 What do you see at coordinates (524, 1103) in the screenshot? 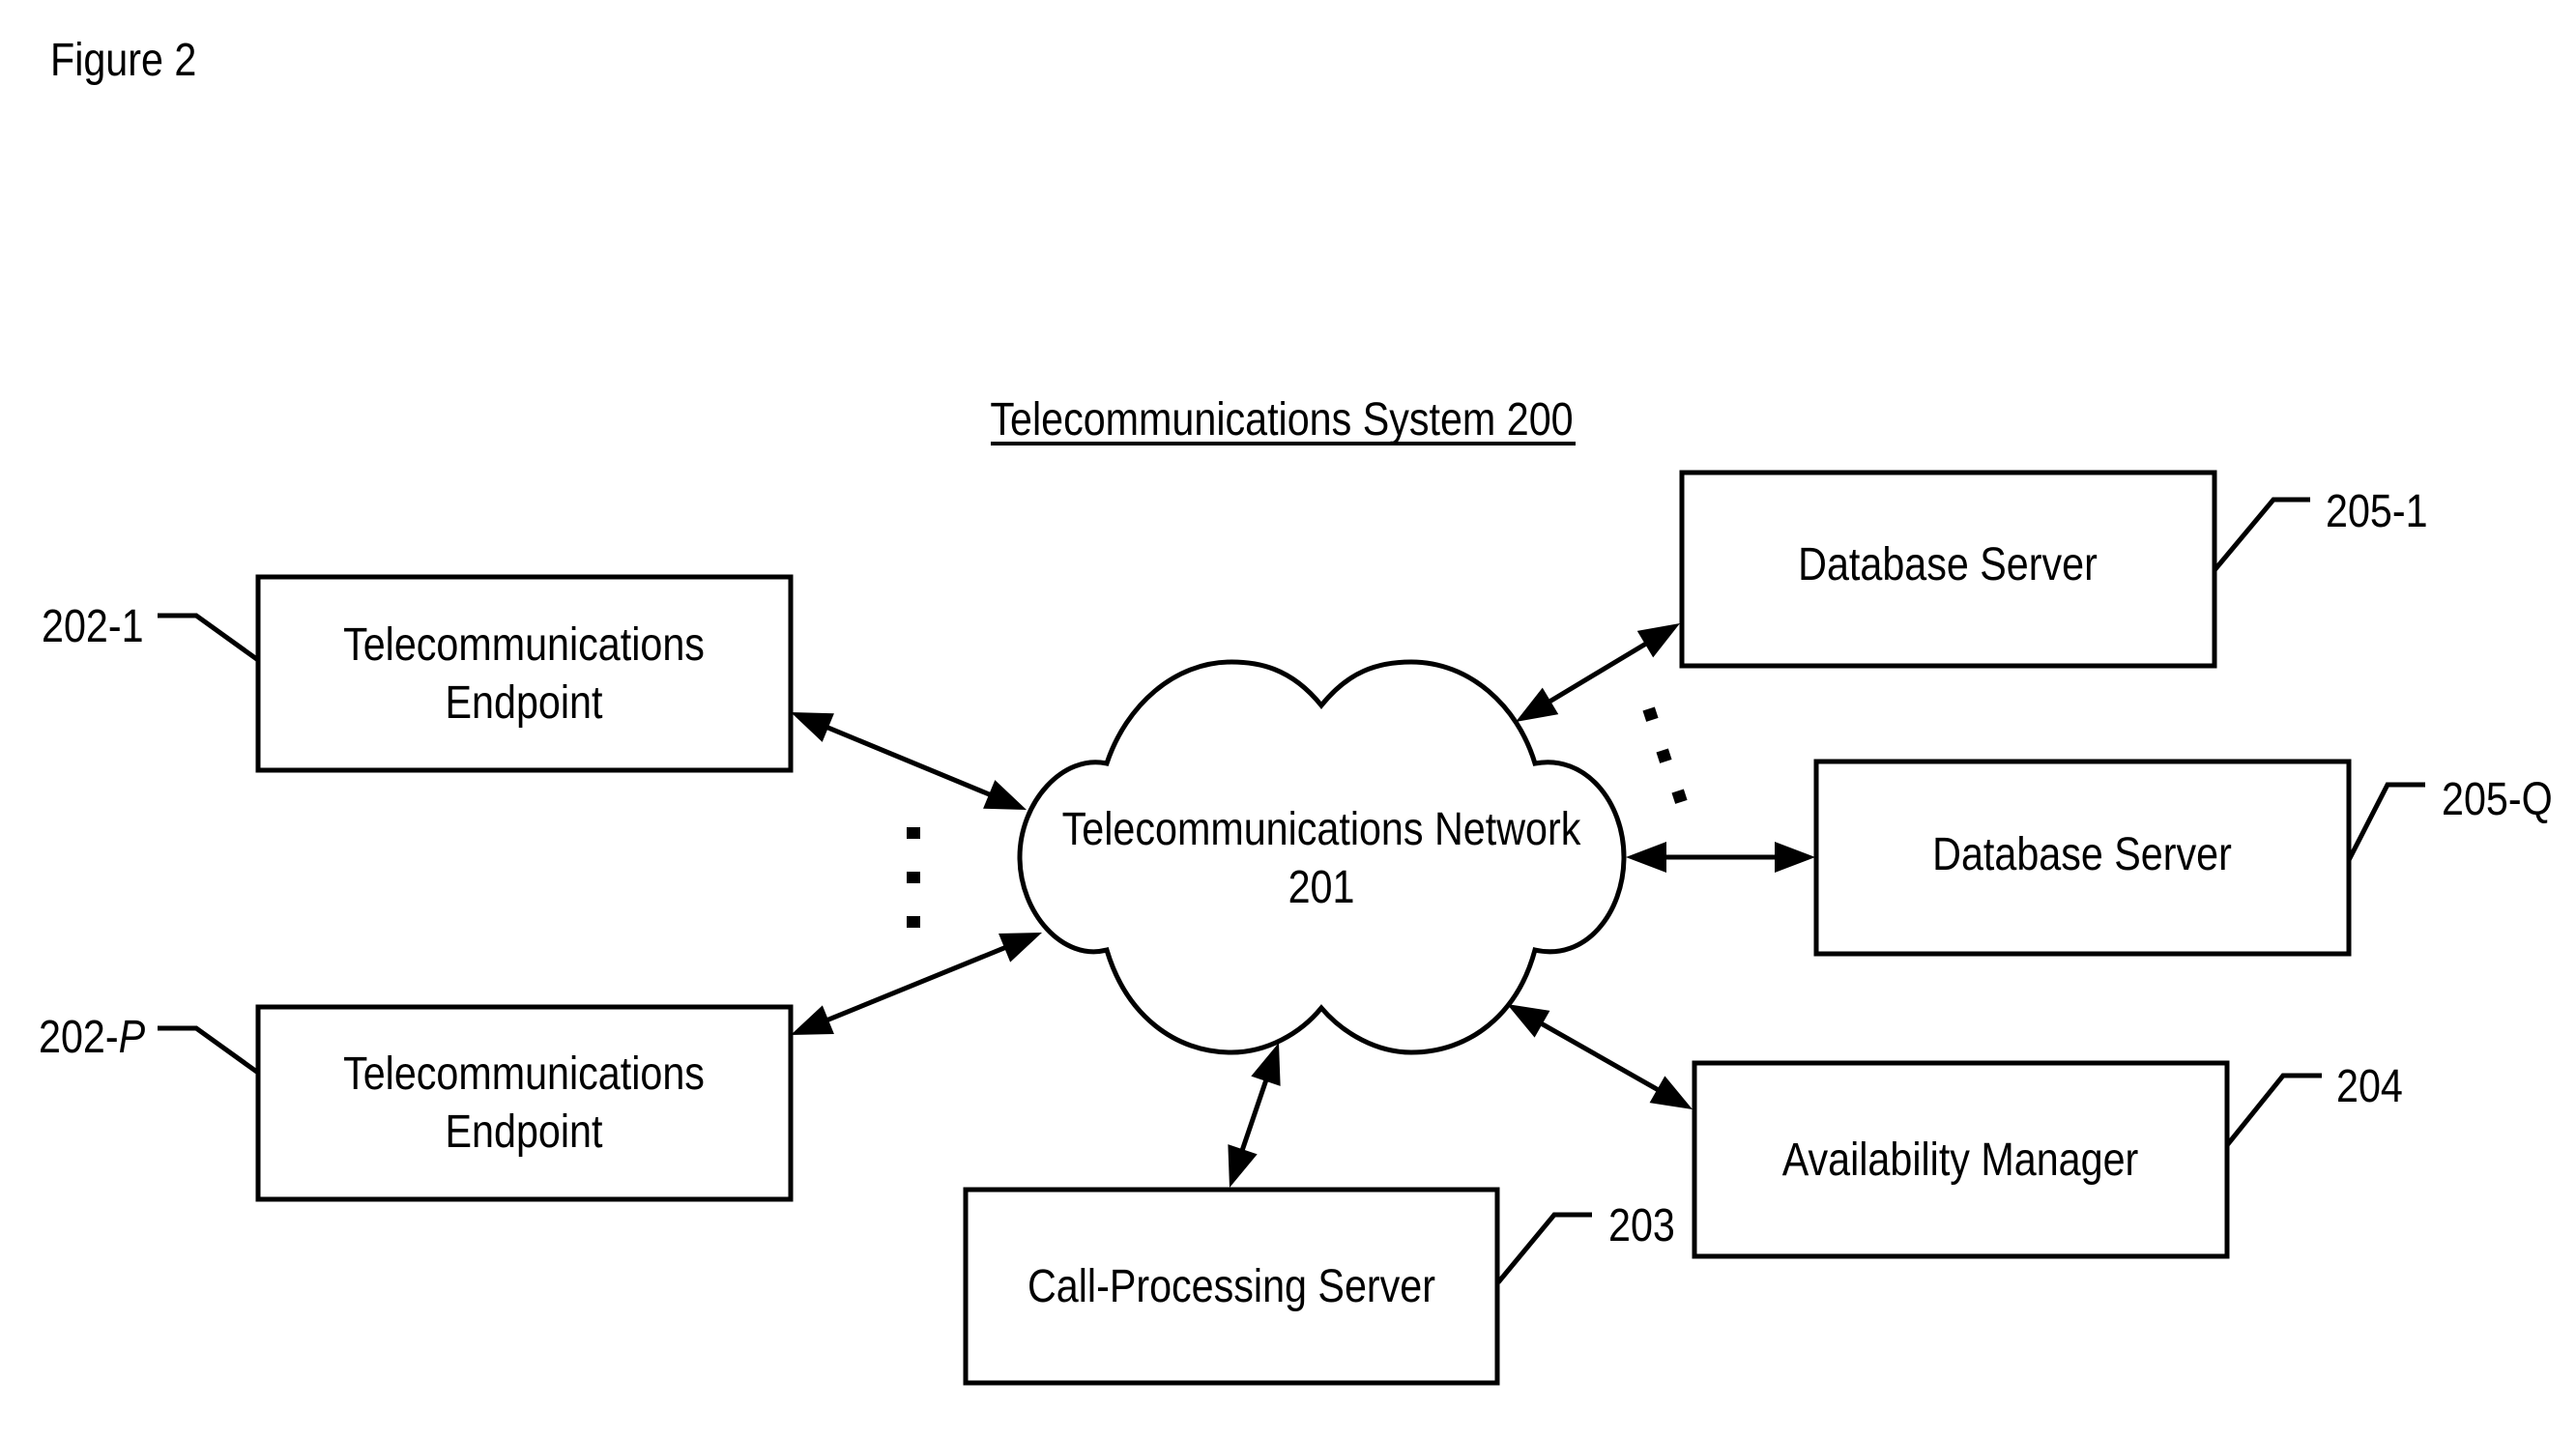
I see `endpoint-p-box` at bounding box center [524, 1103].